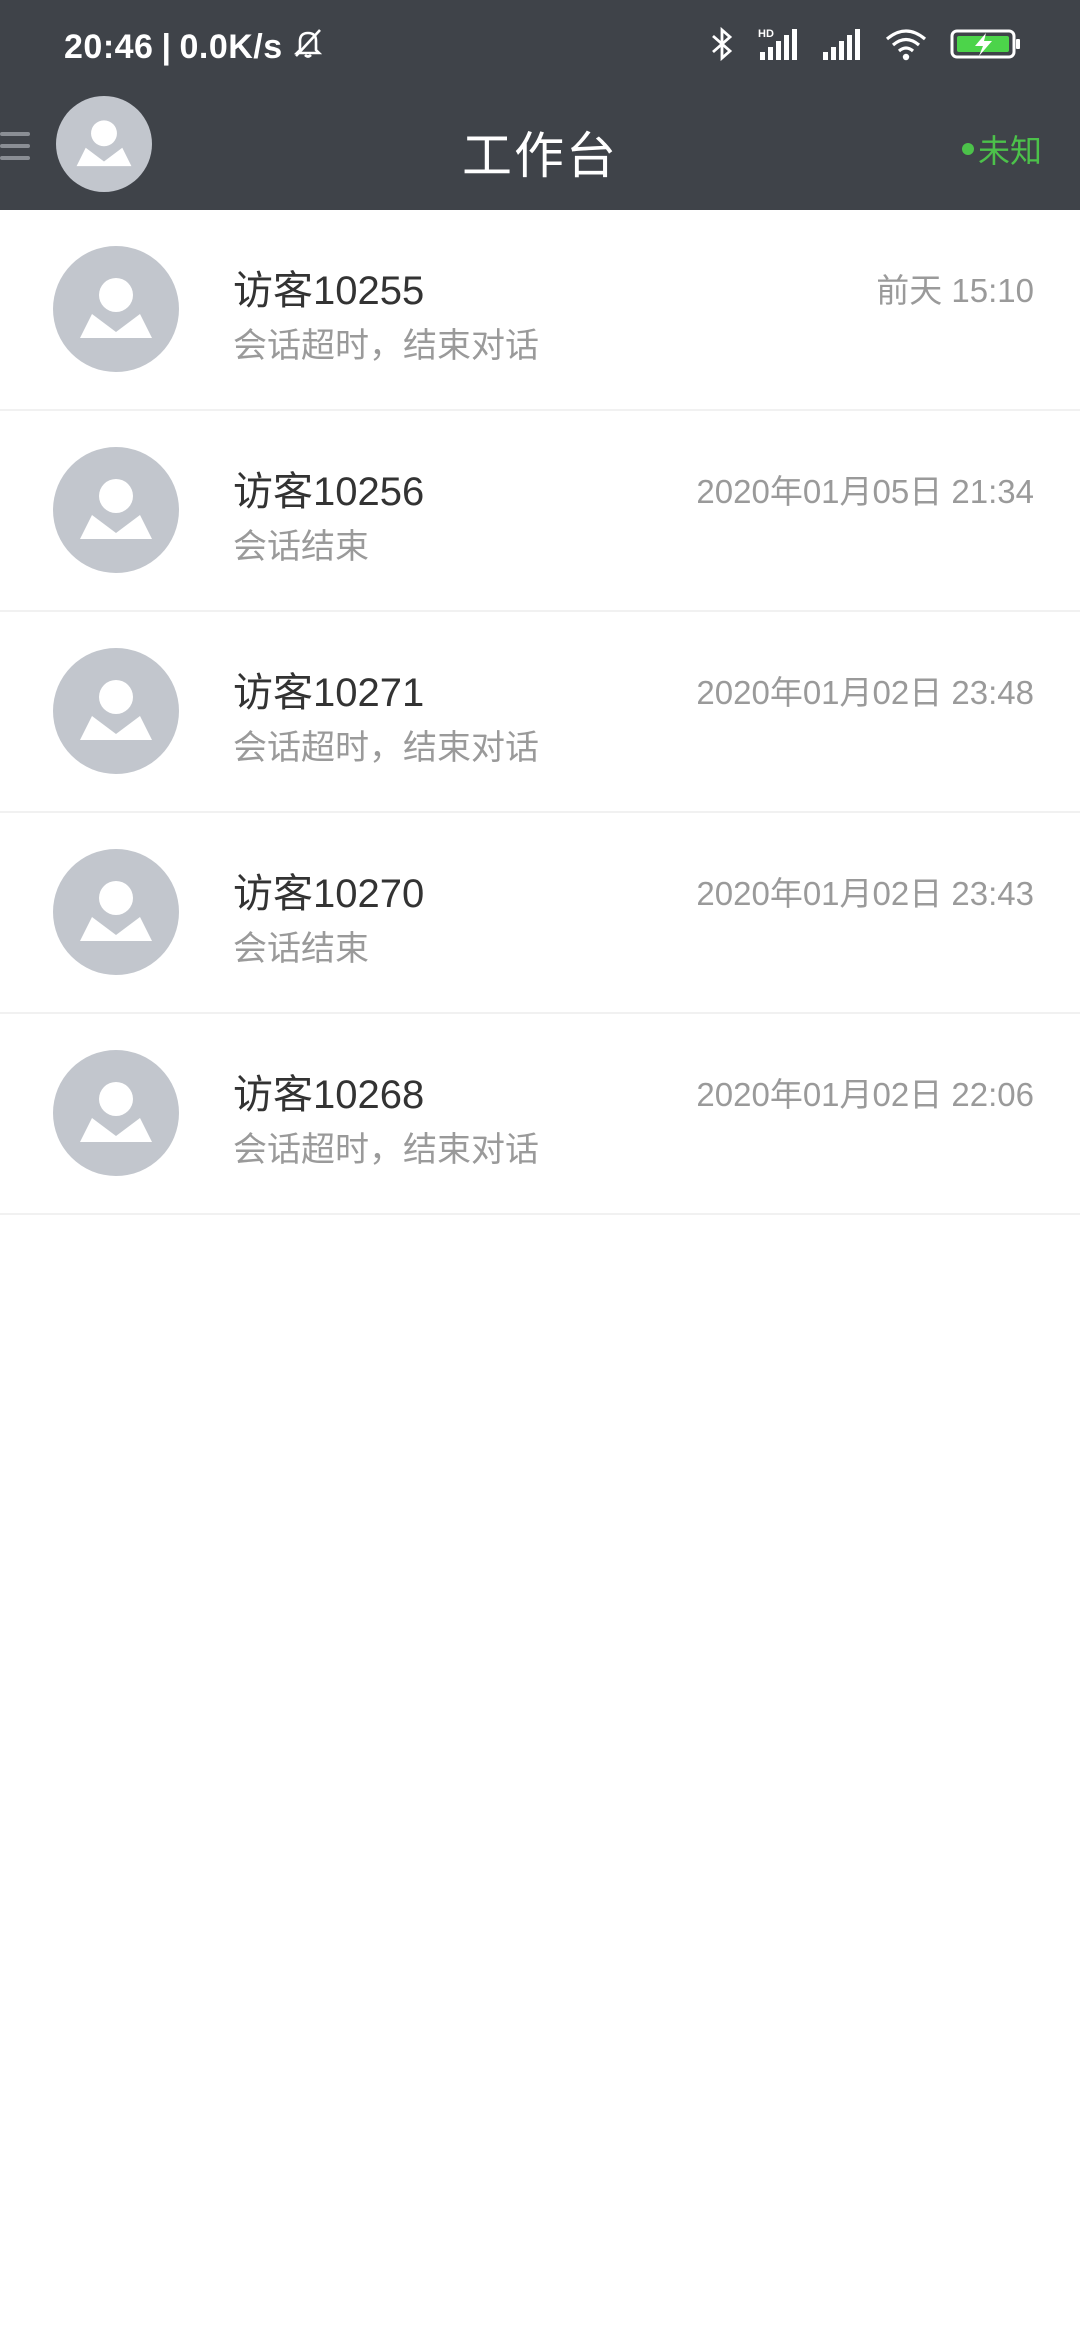 The width and height of the screenshot is (1080, 2340). Describe the element at coordinates (329, 291) in the screenshot. I see `visitor-name: 访客10255` at that location.